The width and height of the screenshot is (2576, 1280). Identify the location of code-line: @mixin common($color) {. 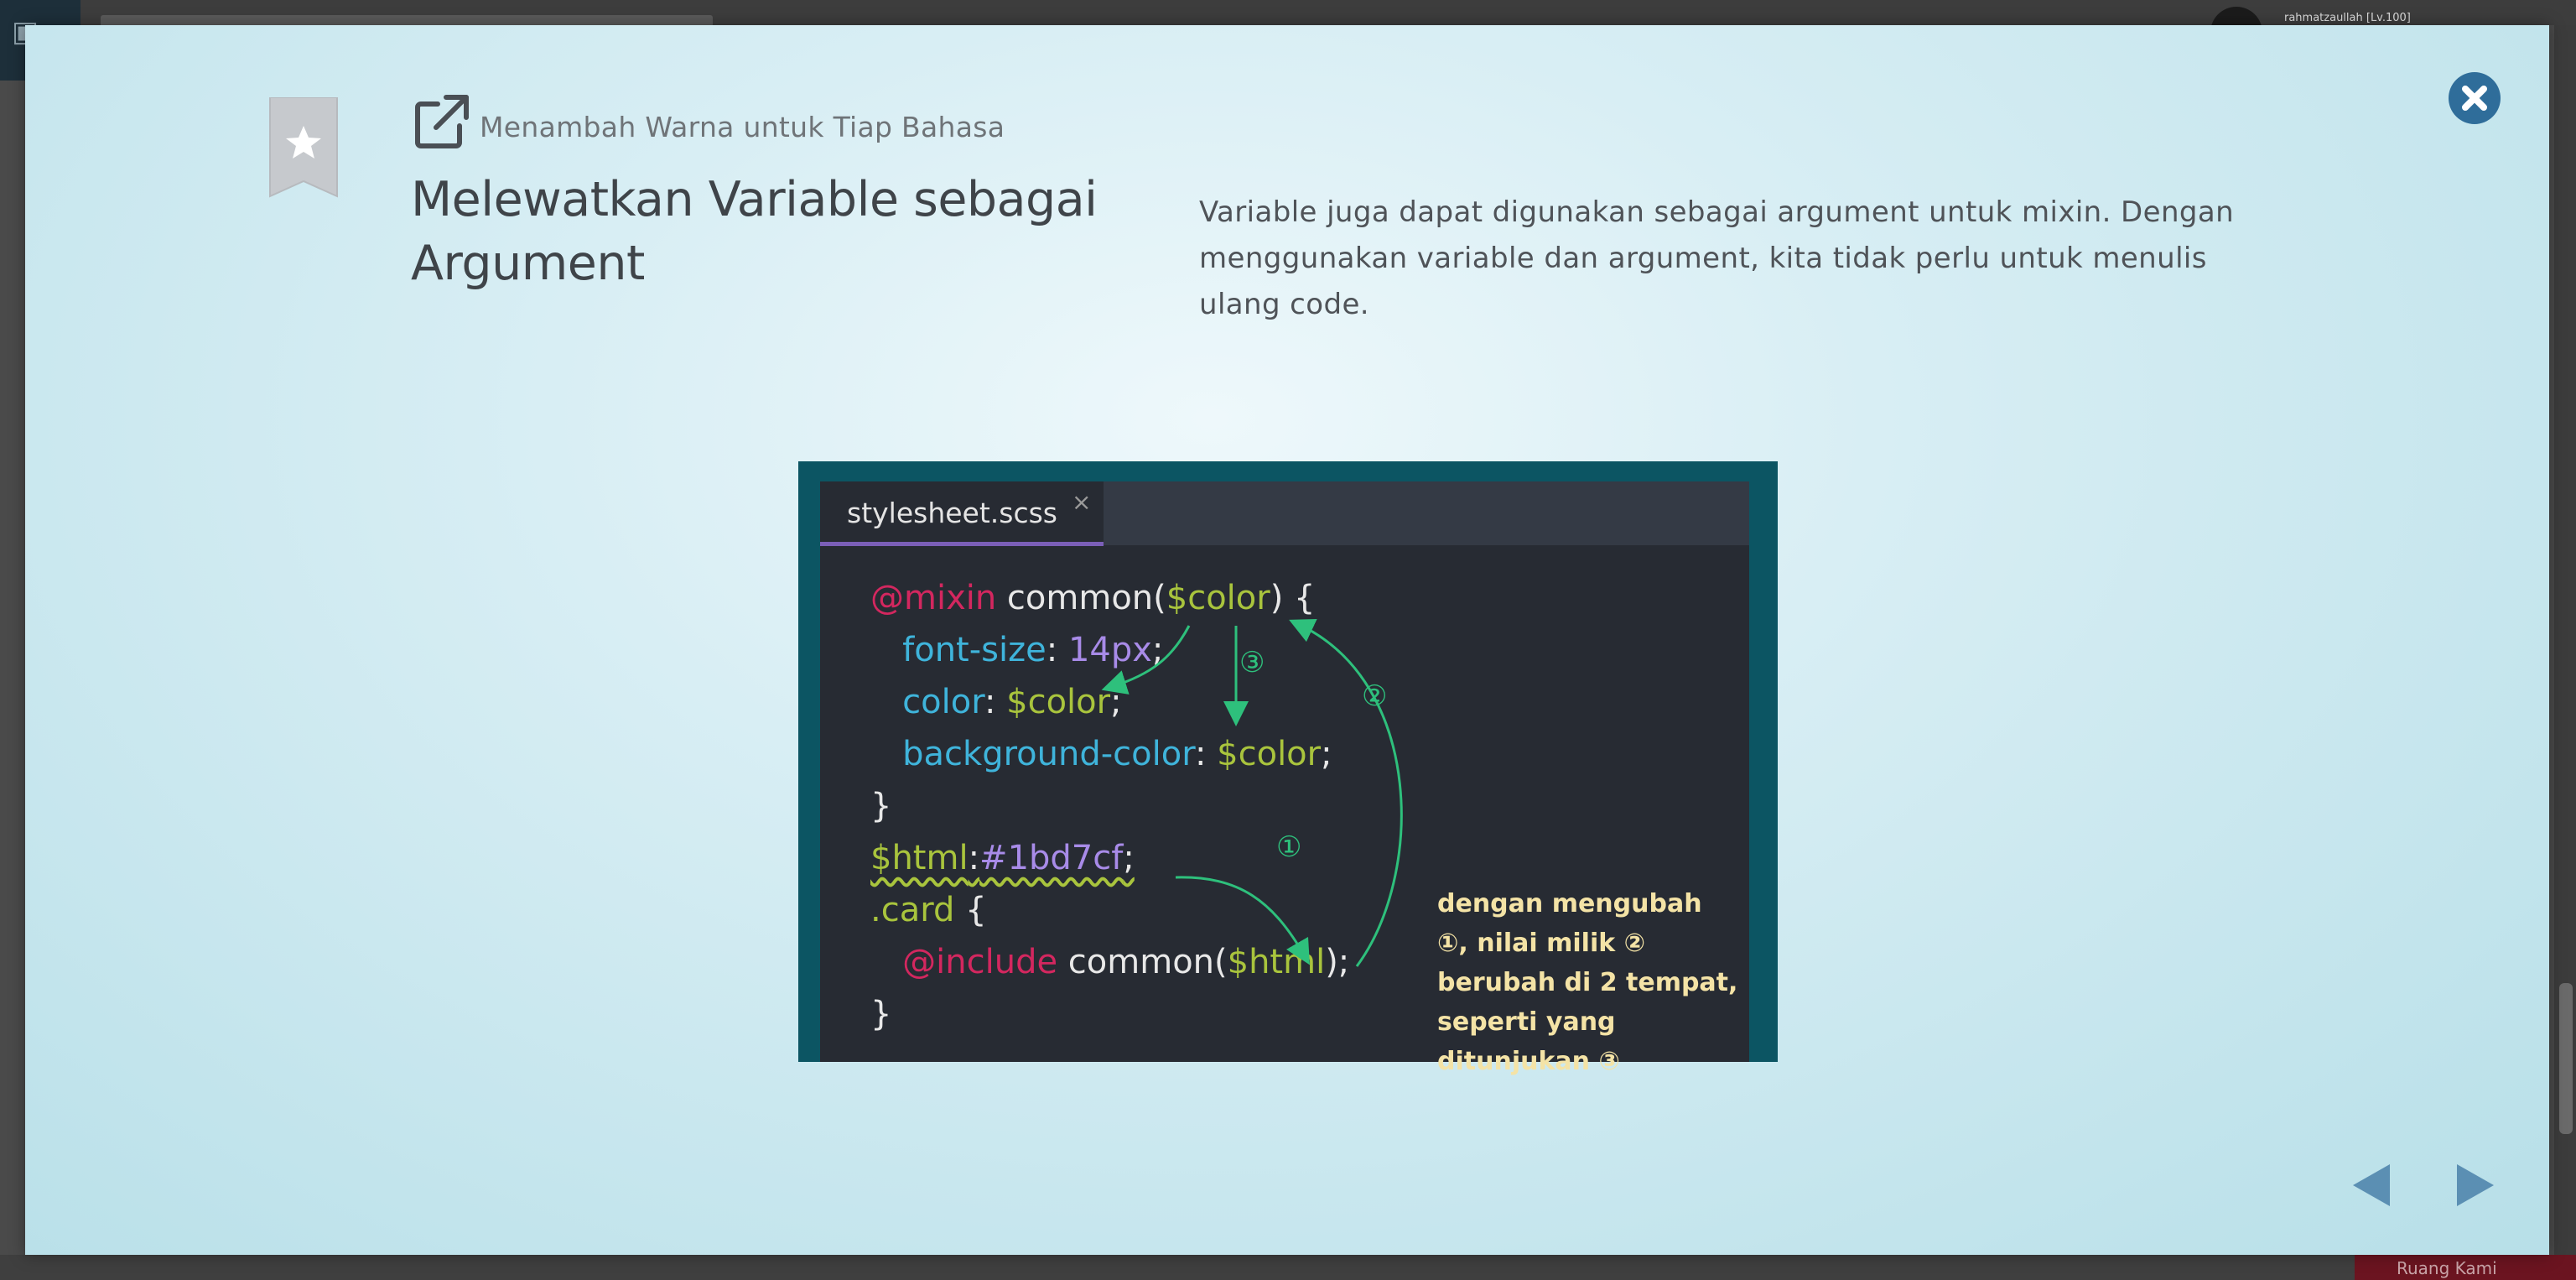
(1109, 598).